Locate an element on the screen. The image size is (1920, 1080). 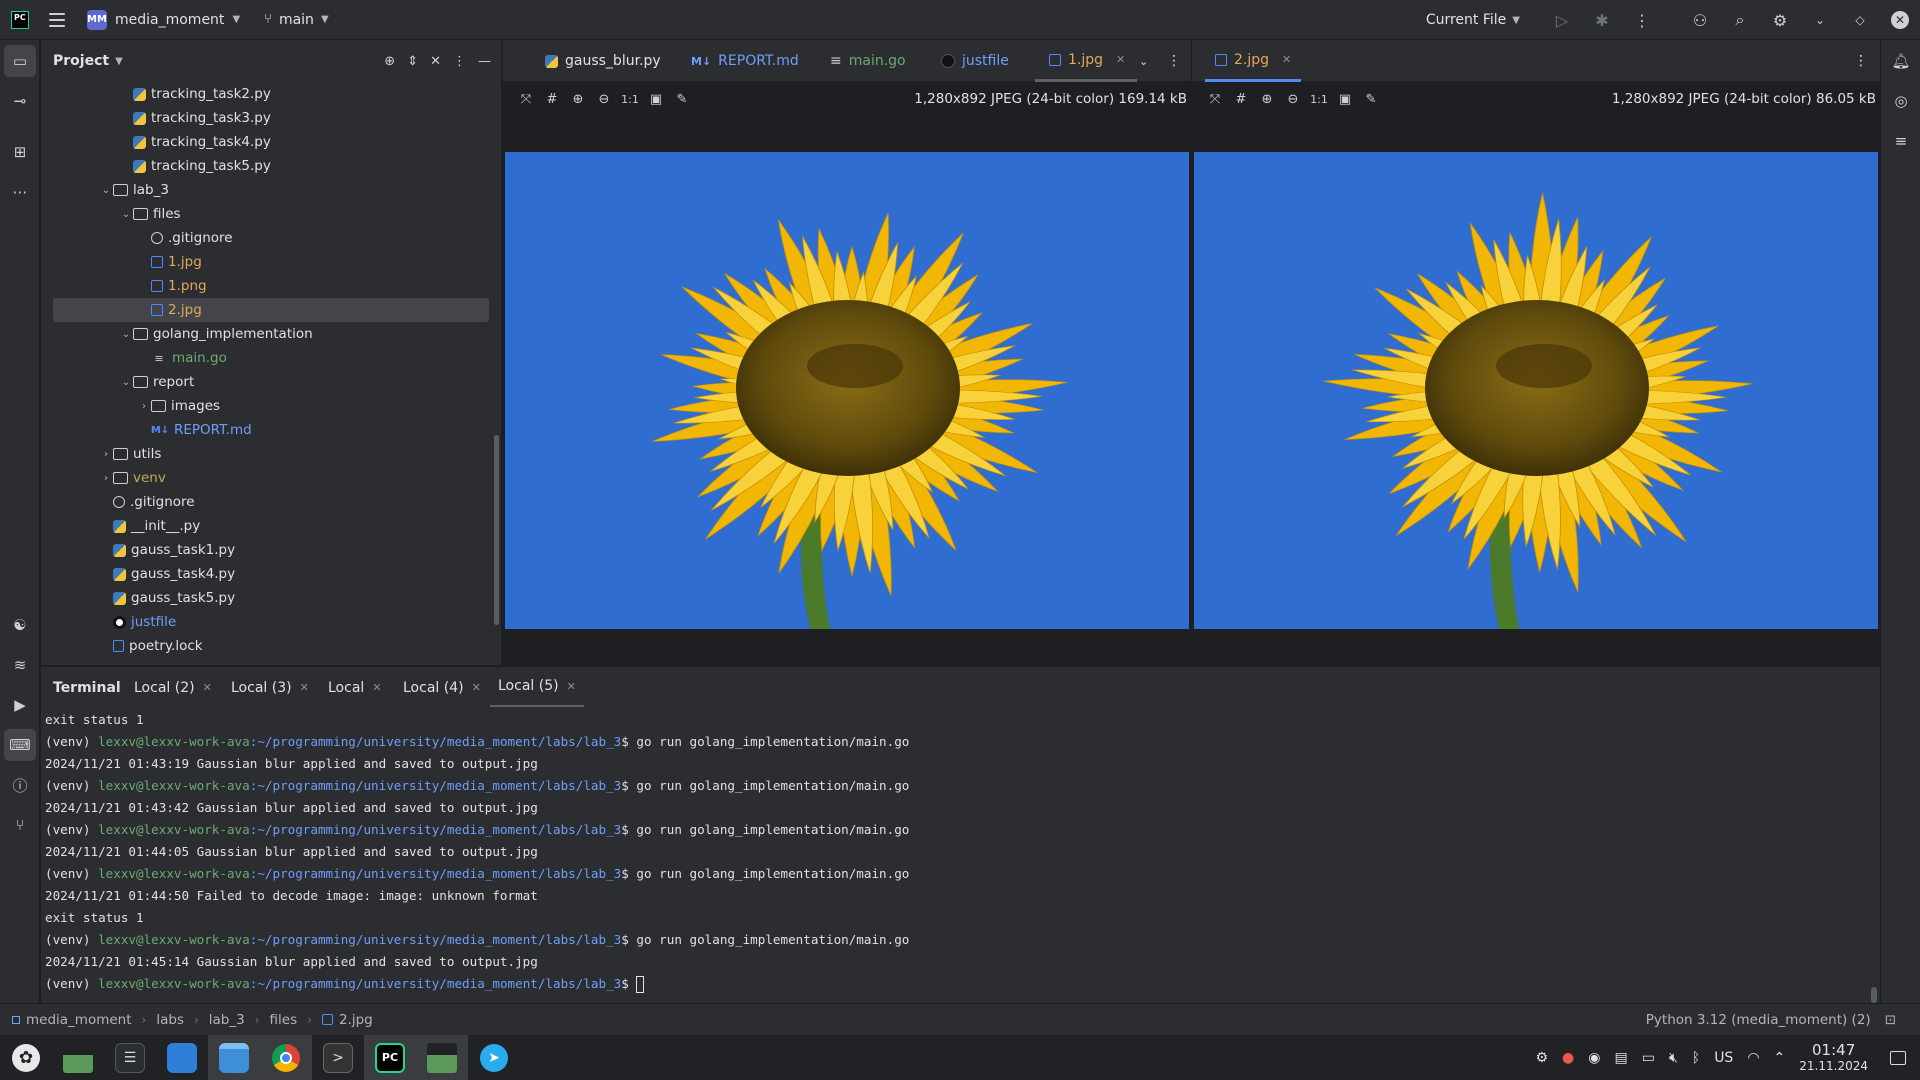
right-pane-options: ⋮ is located at coordinates (1861, 61).